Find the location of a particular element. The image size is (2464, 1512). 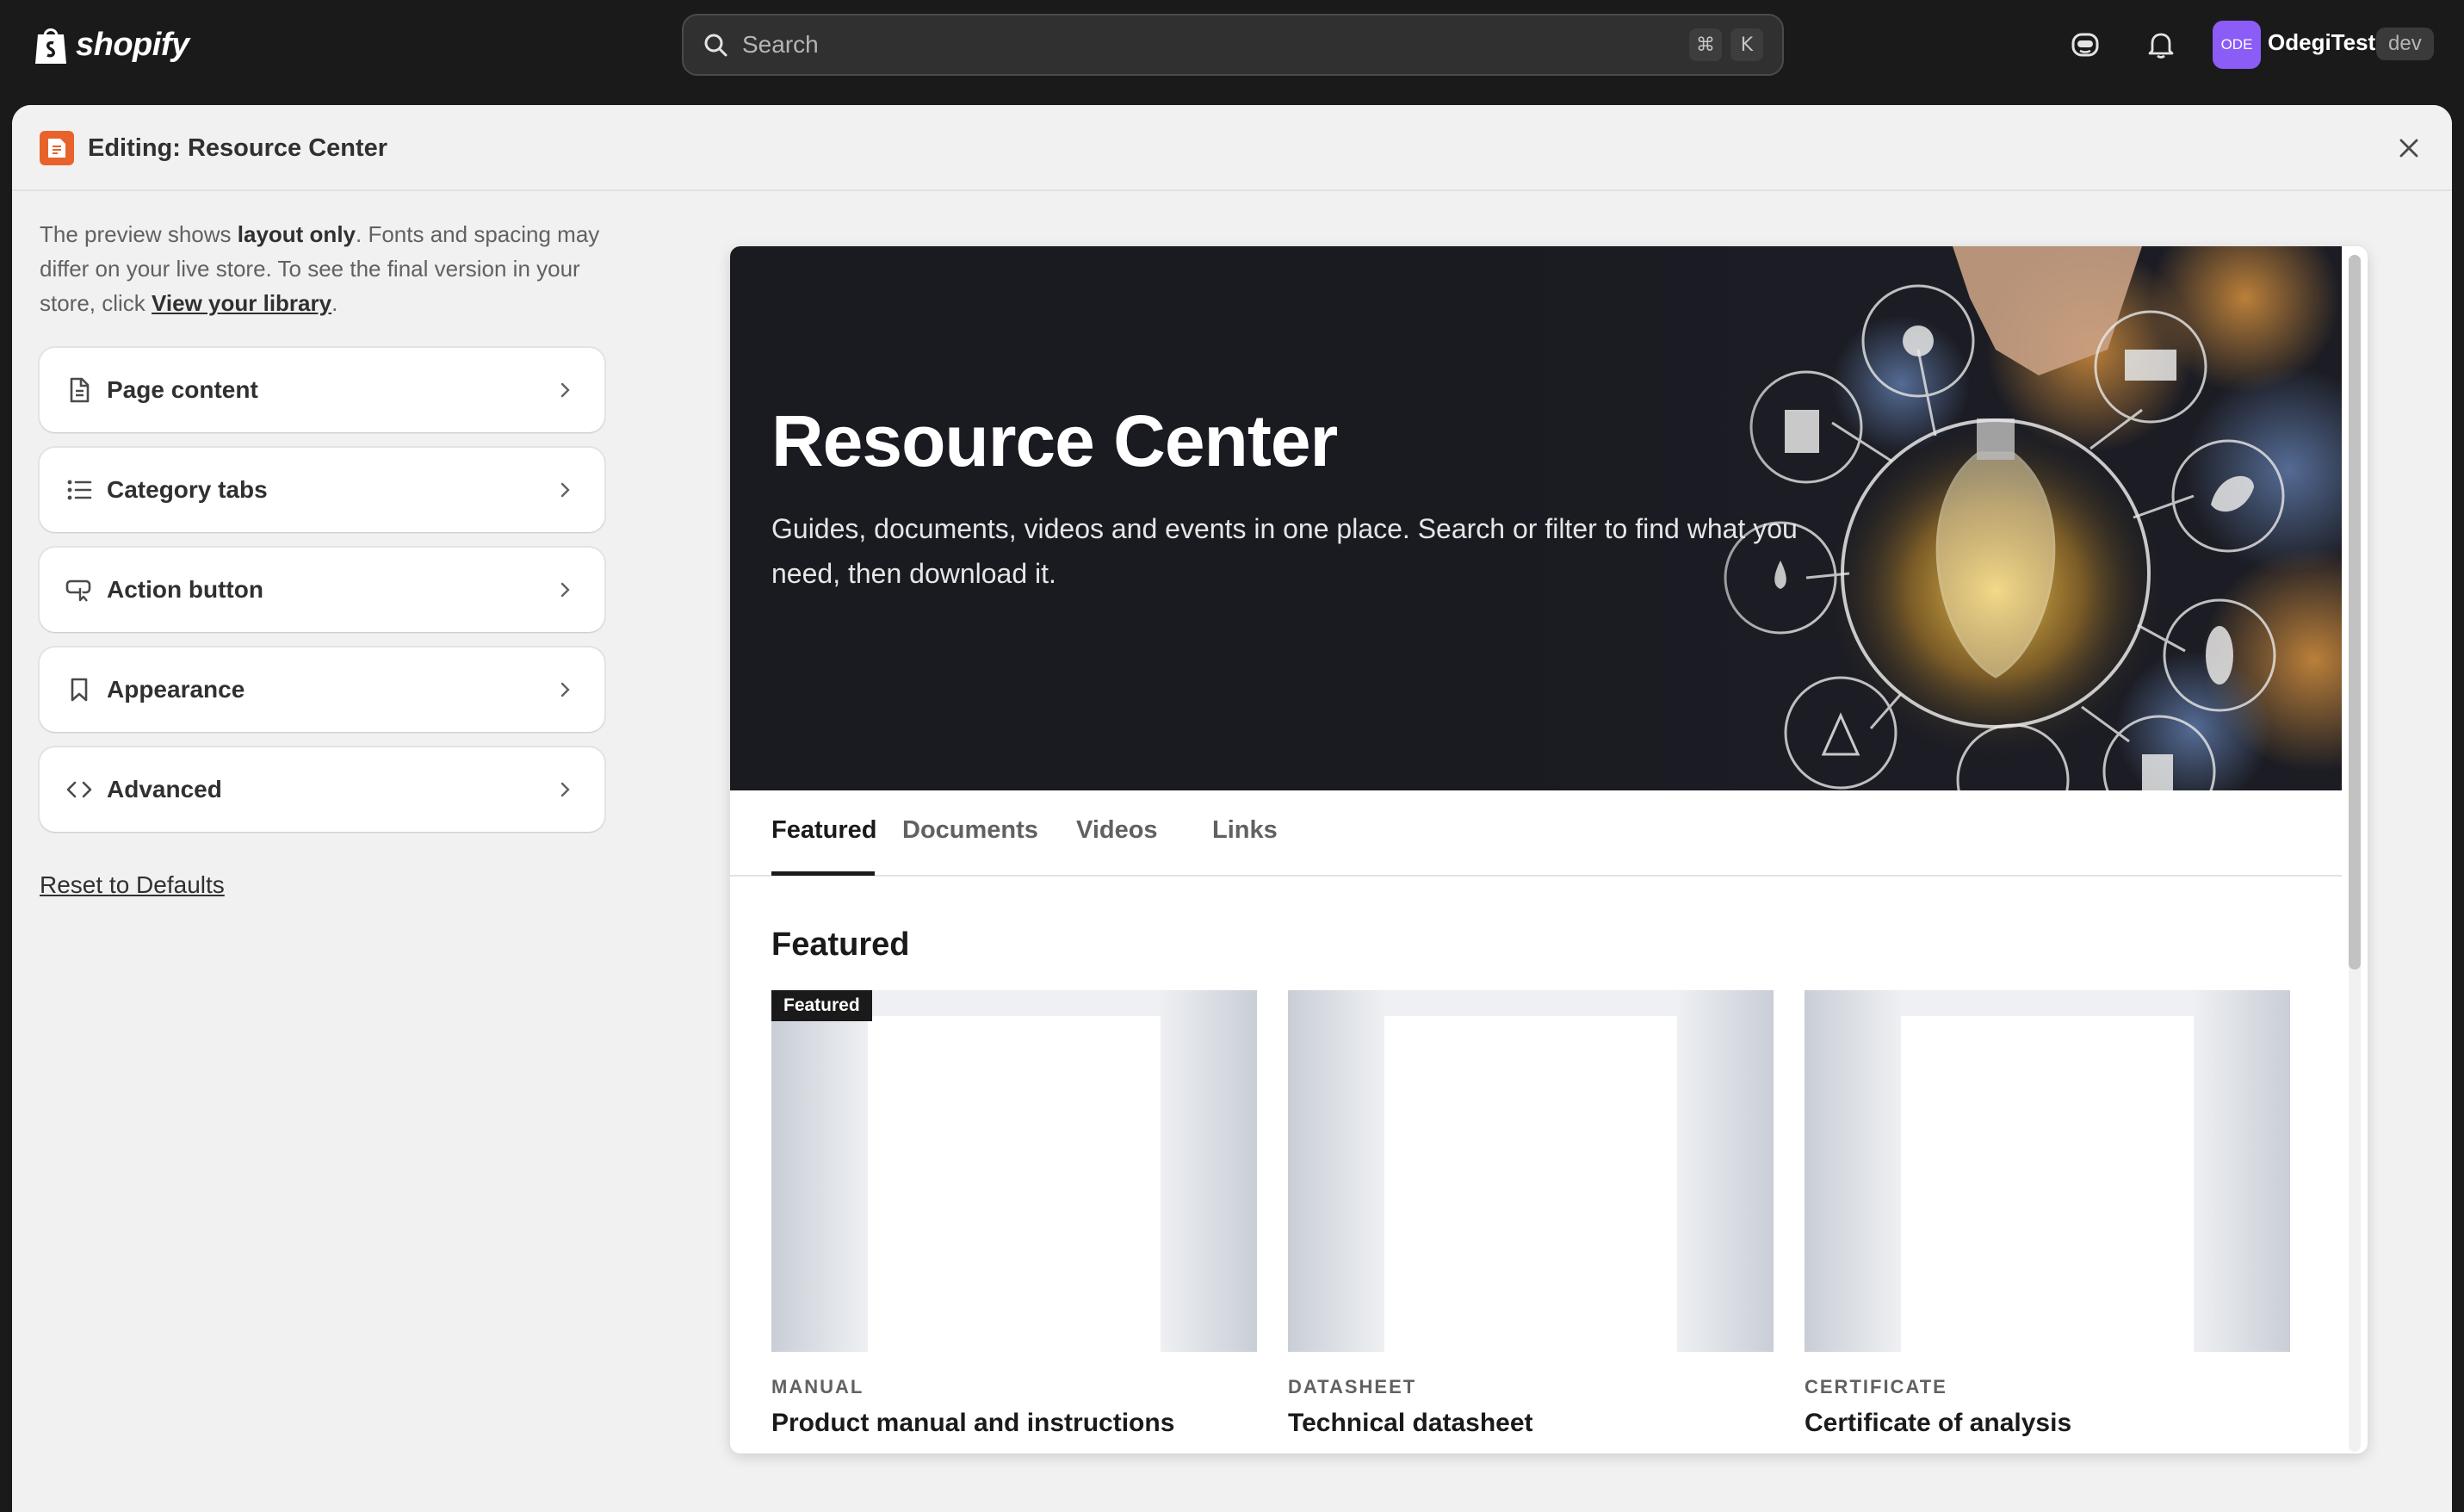

shortcut-cmd-key: ⌘ is located at coordinates (1705, 44).